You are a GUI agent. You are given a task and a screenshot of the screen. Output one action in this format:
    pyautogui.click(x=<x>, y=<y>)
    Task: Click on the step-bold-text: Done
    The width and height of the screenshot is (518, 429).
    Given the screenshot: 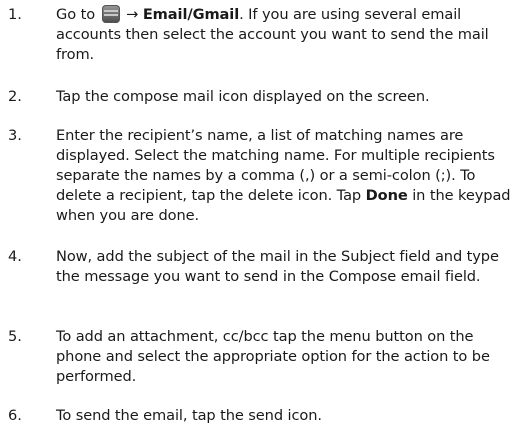 What is the action you would take?
    pyautogui.click(x=386, y=195)
    